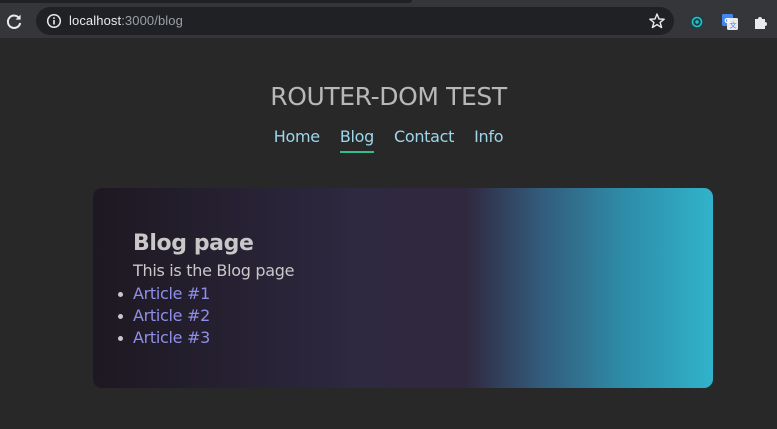  What do you see at coordinates (424, 139) in the screenshot?
I see `nav-contact-link: Contact` at bounding box center [424, 139].